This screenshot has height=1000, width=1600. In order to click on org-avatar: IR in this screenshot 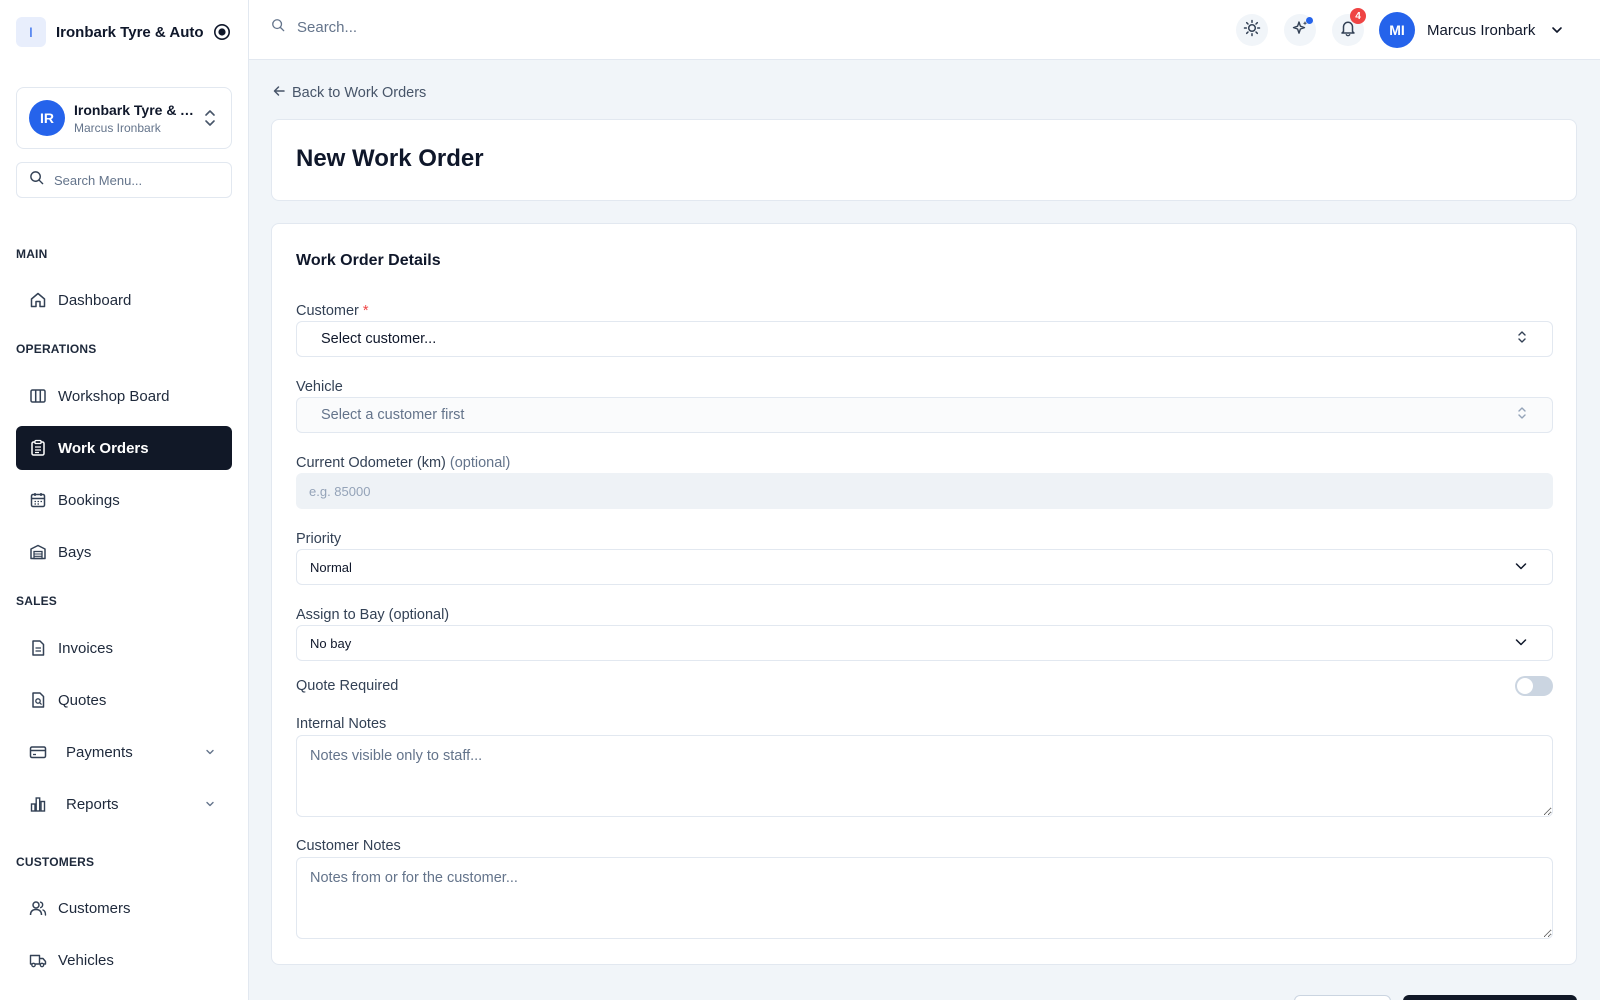, I will do `click(47, 118)`.